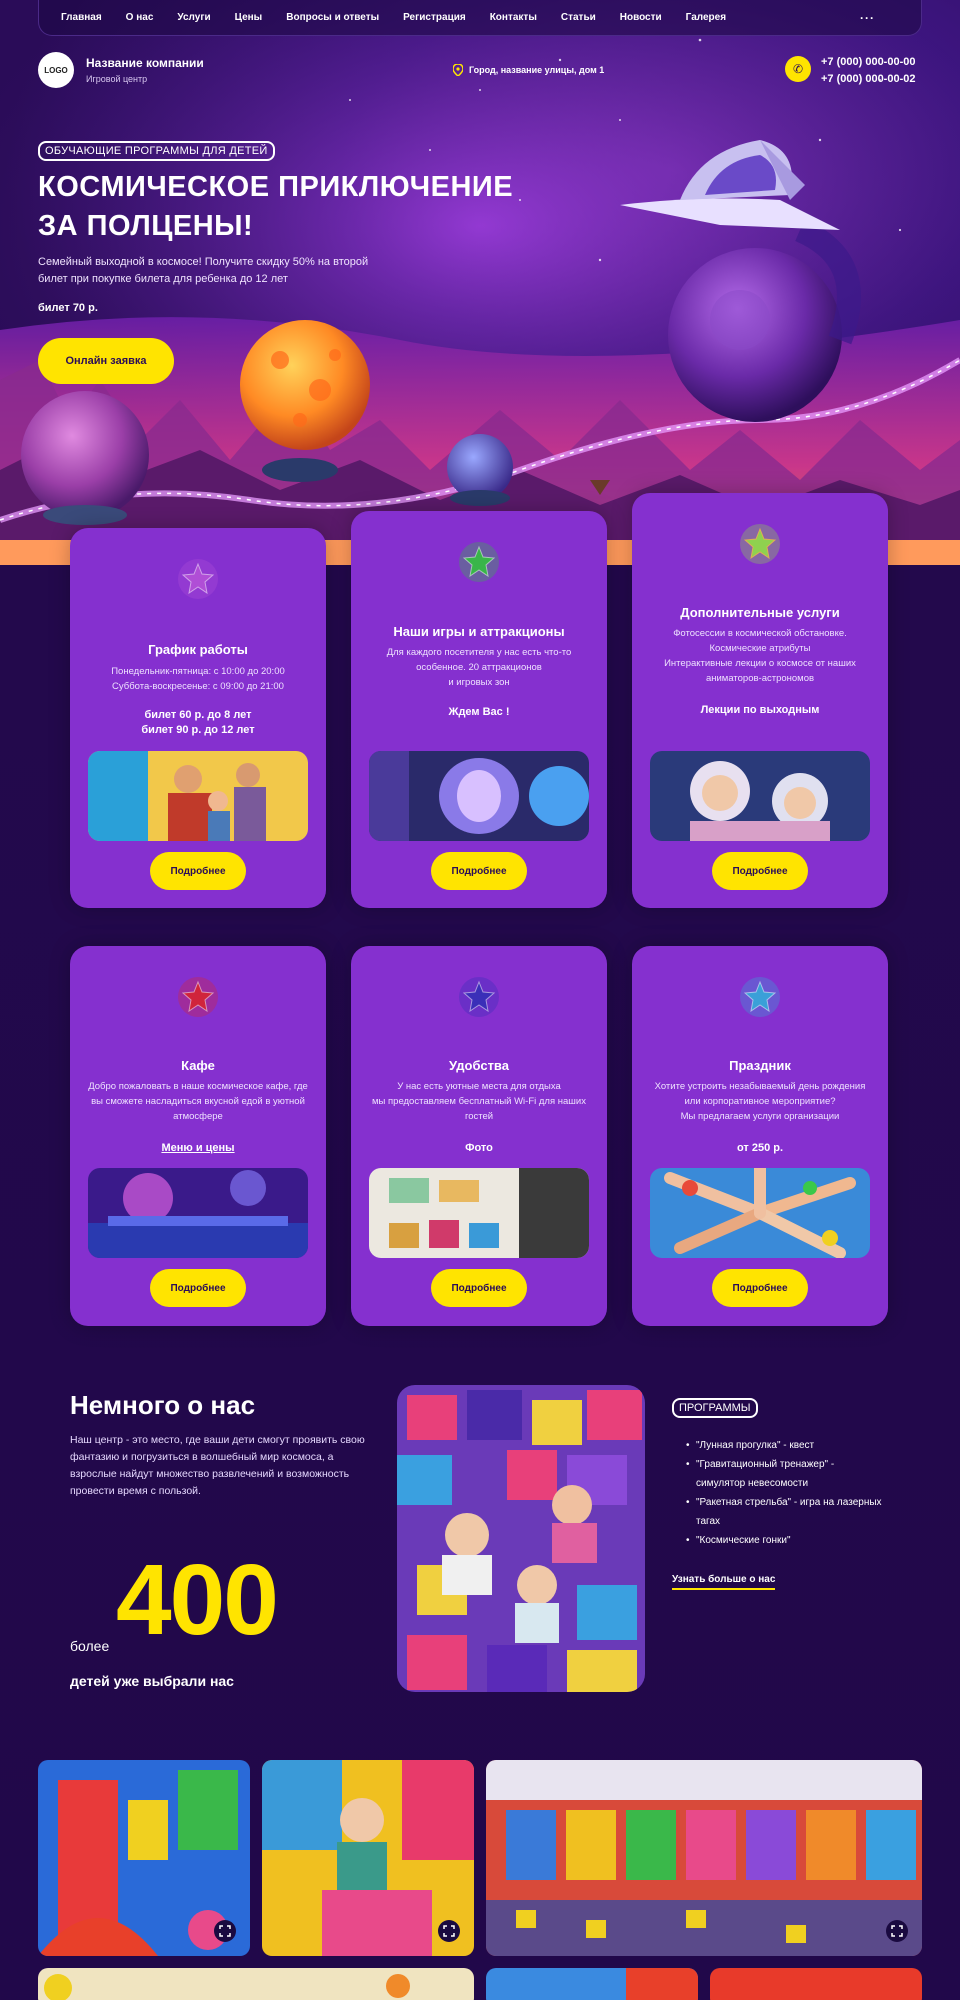 This screenshot has width=960, height=2000. I want to click on card-price-line: билет 60 р. до 8 лет, so click(198, 715).